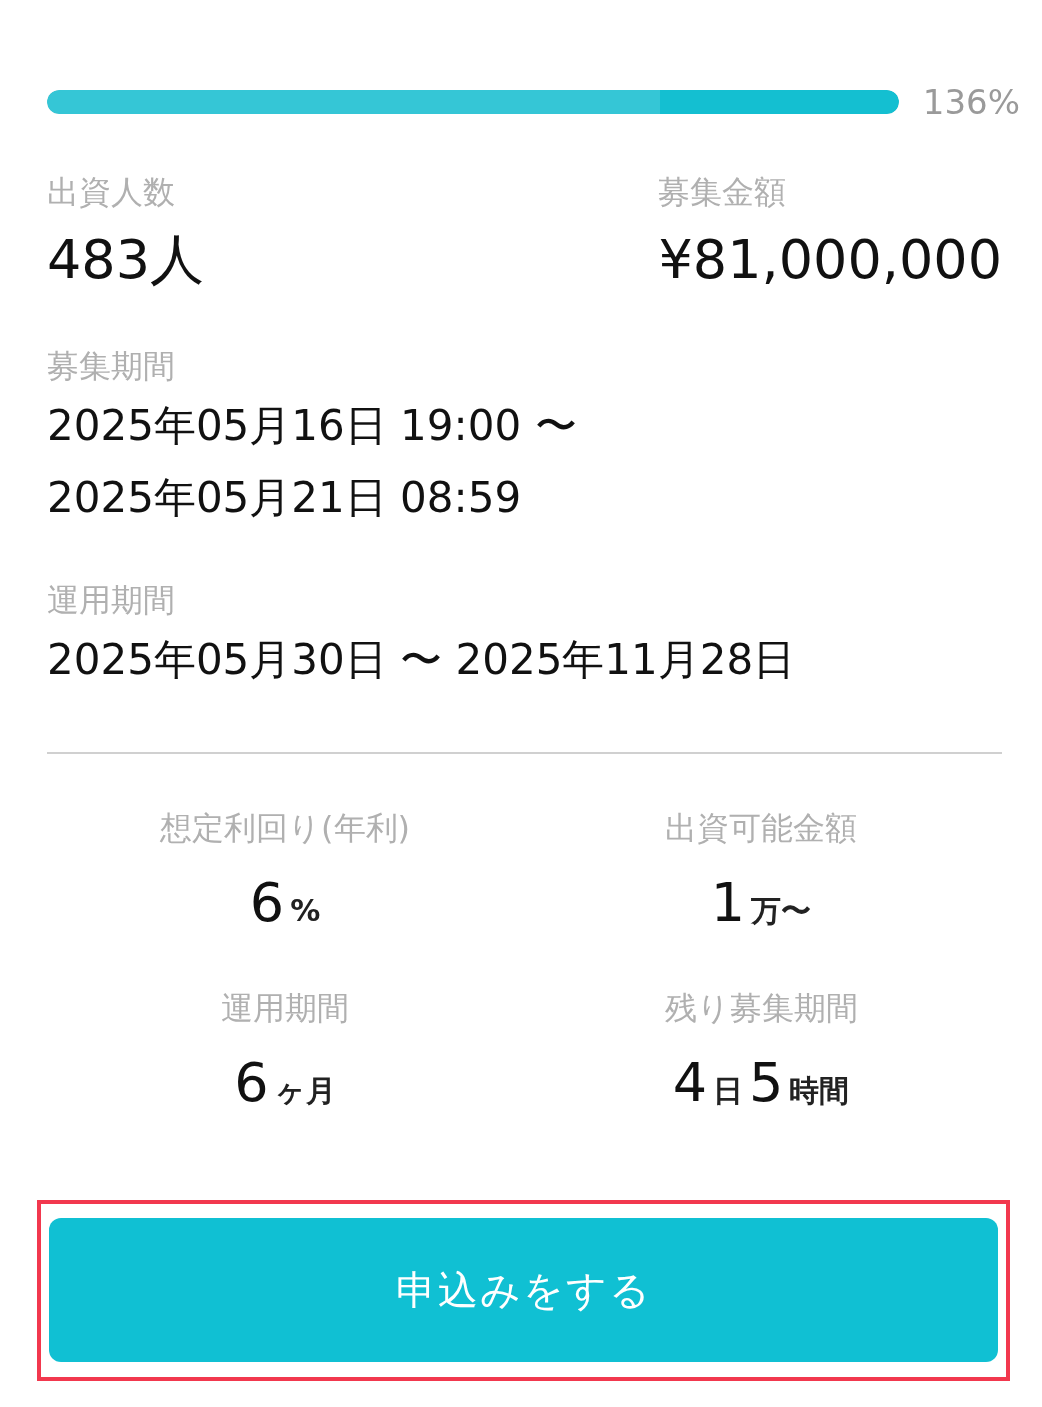 This screenshot has height=1407, width=1042. What do you see at coordinates (422, 660) in the screenshot?
I see `date-text: 2025年05月30日 〜 2025年11月28日` at bounding box center [422, 660].